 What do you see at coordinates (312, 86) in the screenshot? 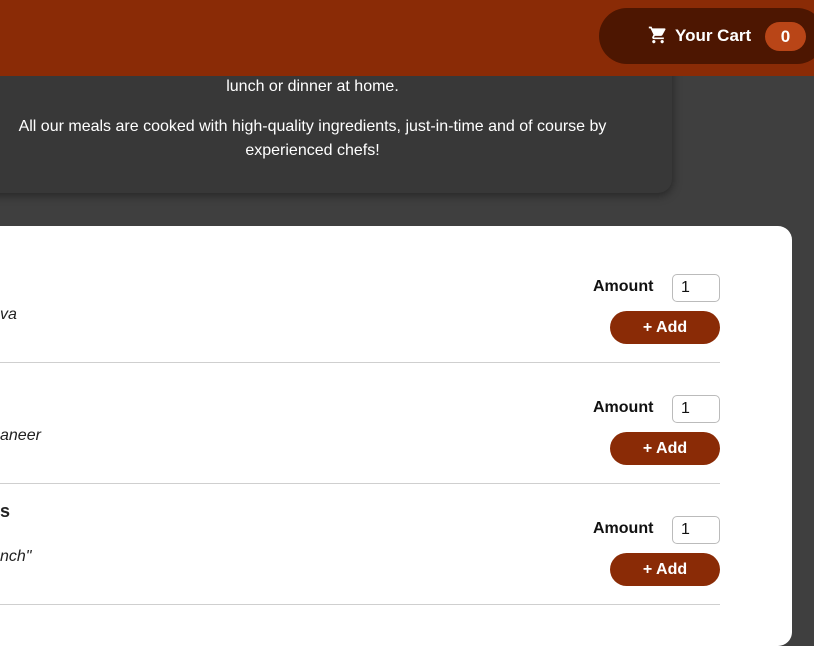
I see `summary-text-1: lunch or dinner at home.` at bounding box center [312, 86].